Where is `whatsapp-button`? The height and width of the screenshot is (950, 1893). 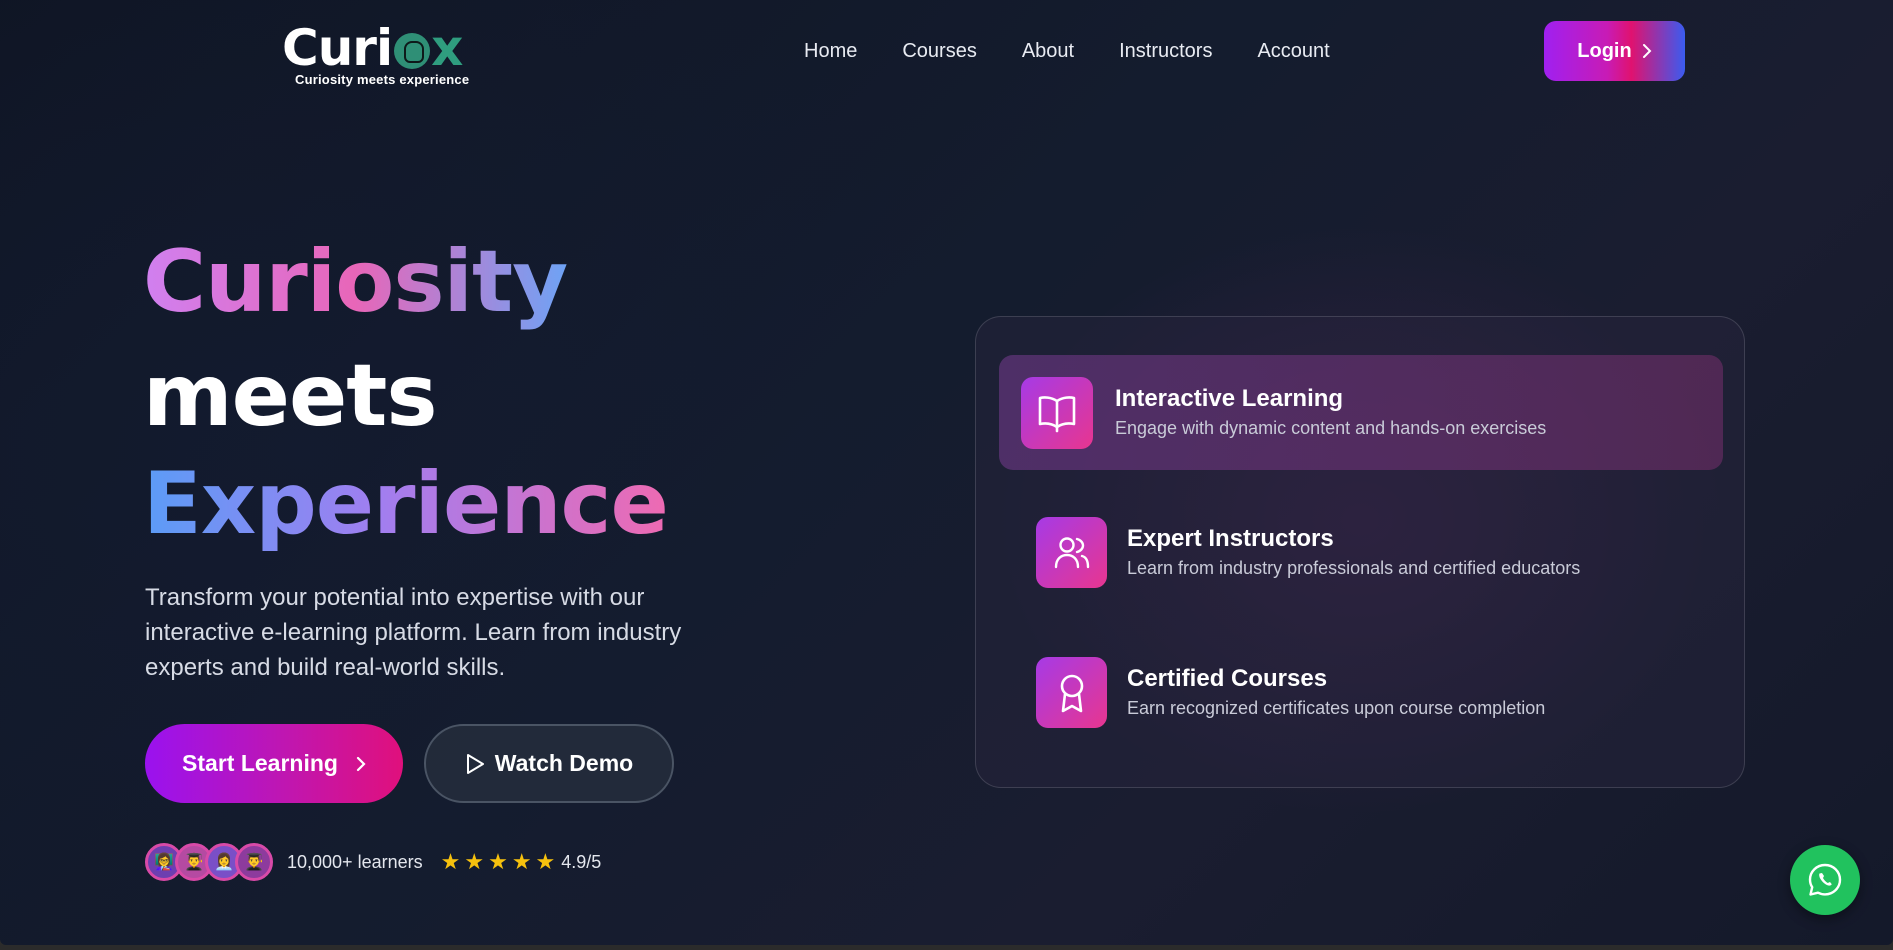
whatsapp-button is located at coordinates (1825, 880).